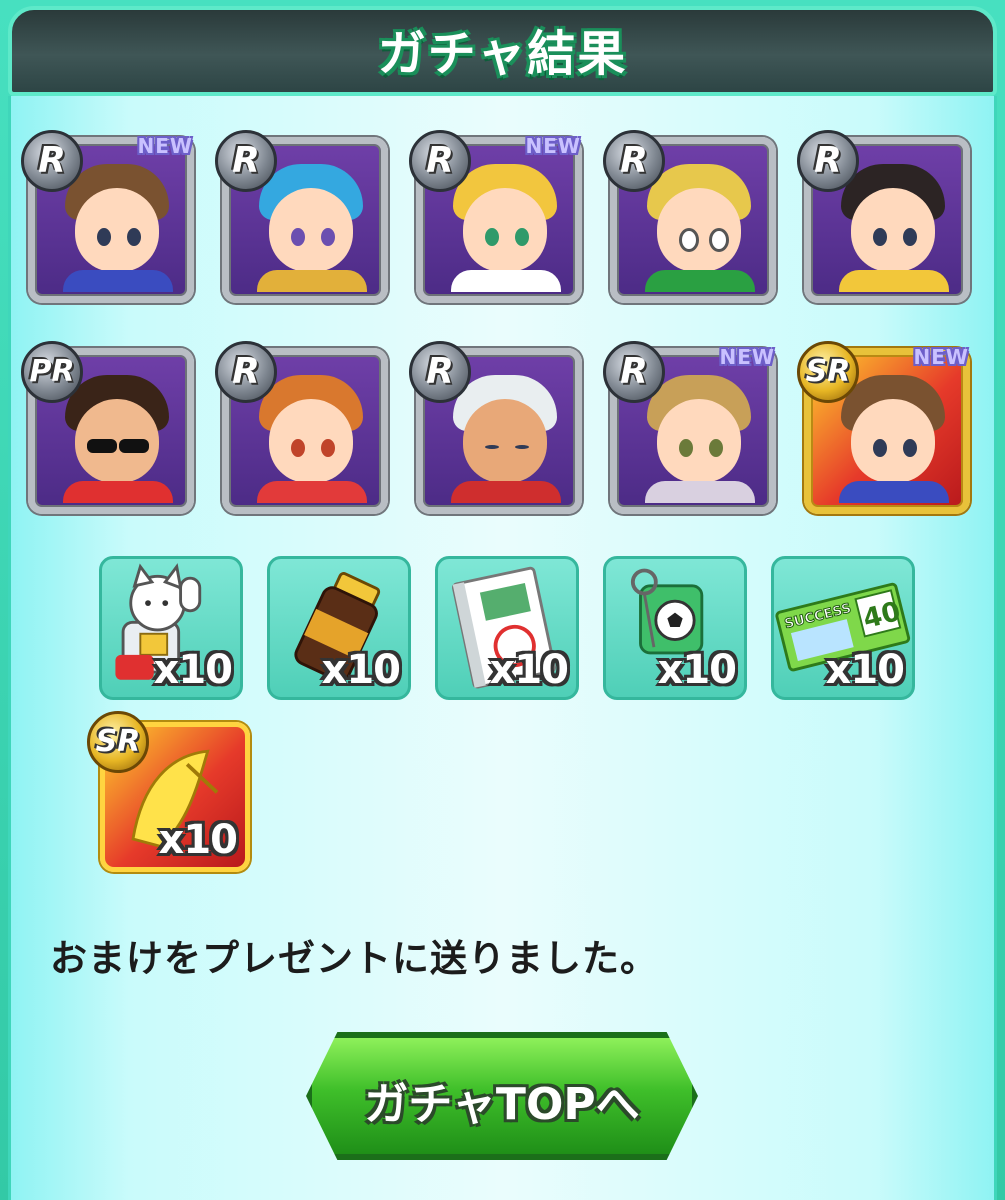 This screenshot has height=1200, width=1005. Describe the element at coordinates (168, 791) in the screenshot. I see `bonus-item-tile: SR x10` at that location.